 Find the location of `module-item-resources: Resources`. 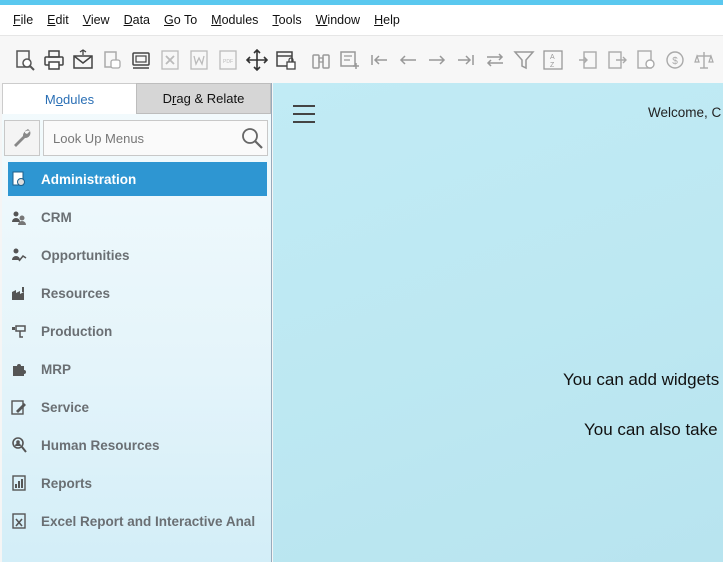

module-item-resources: Resources is located at coordinates (137, 293).